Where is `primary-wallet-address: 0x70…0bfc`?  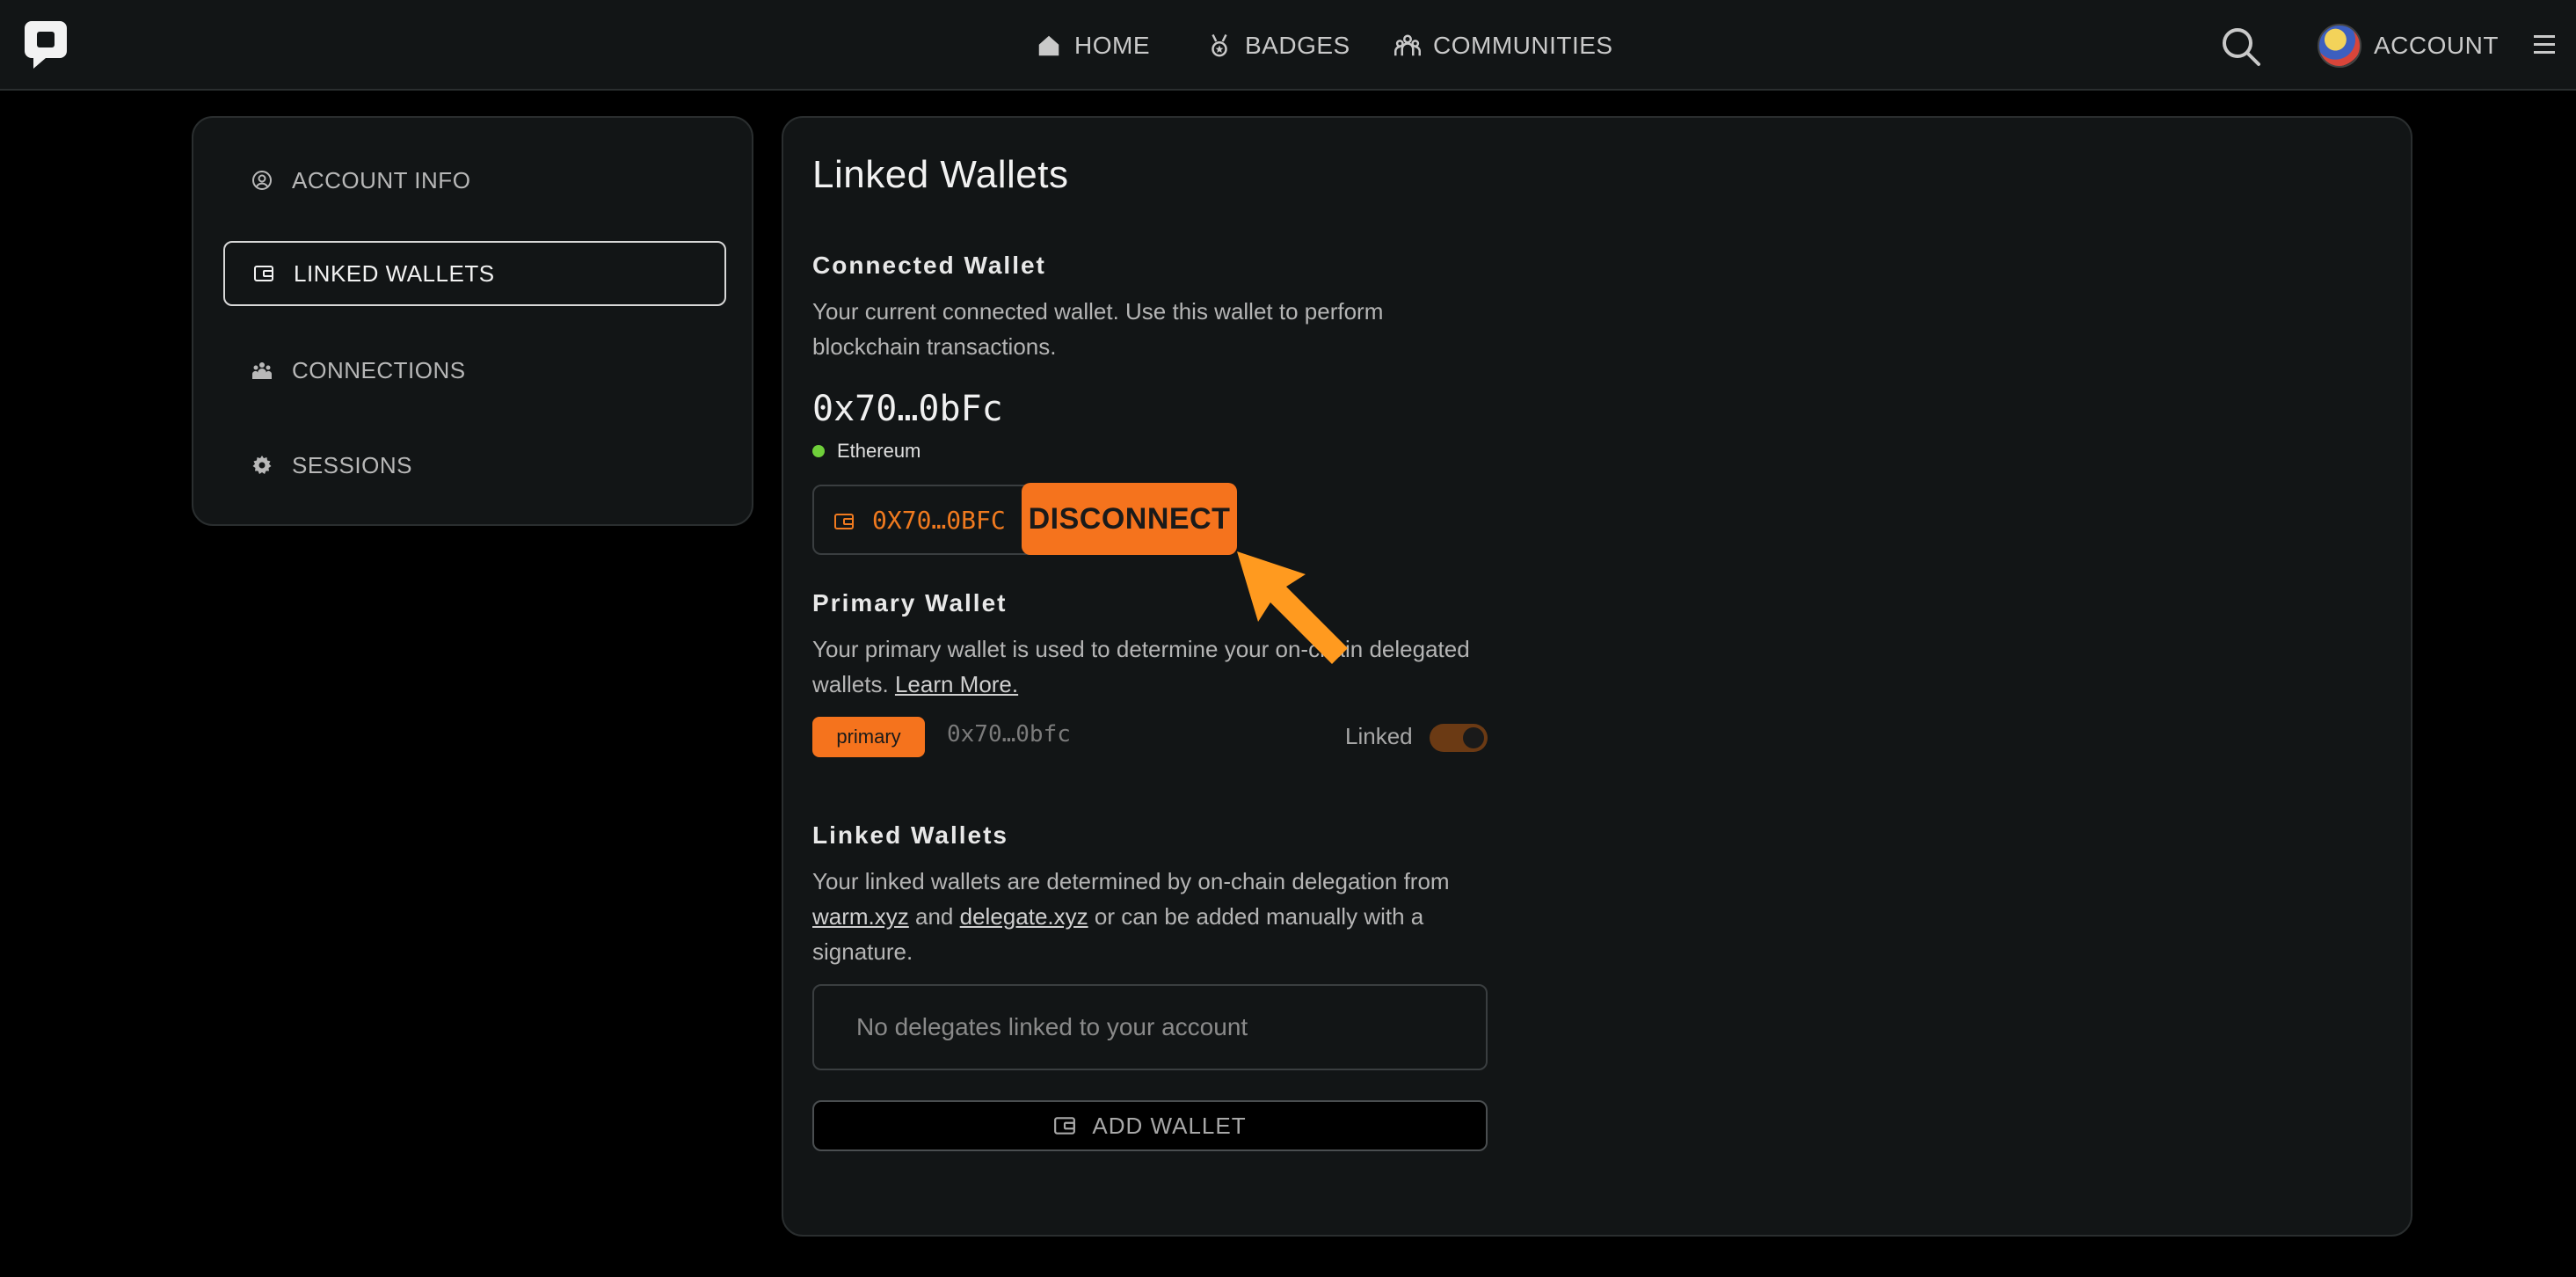 primary-wallet-address: 0x70…0bfc is located at coordinates (1009, 734).